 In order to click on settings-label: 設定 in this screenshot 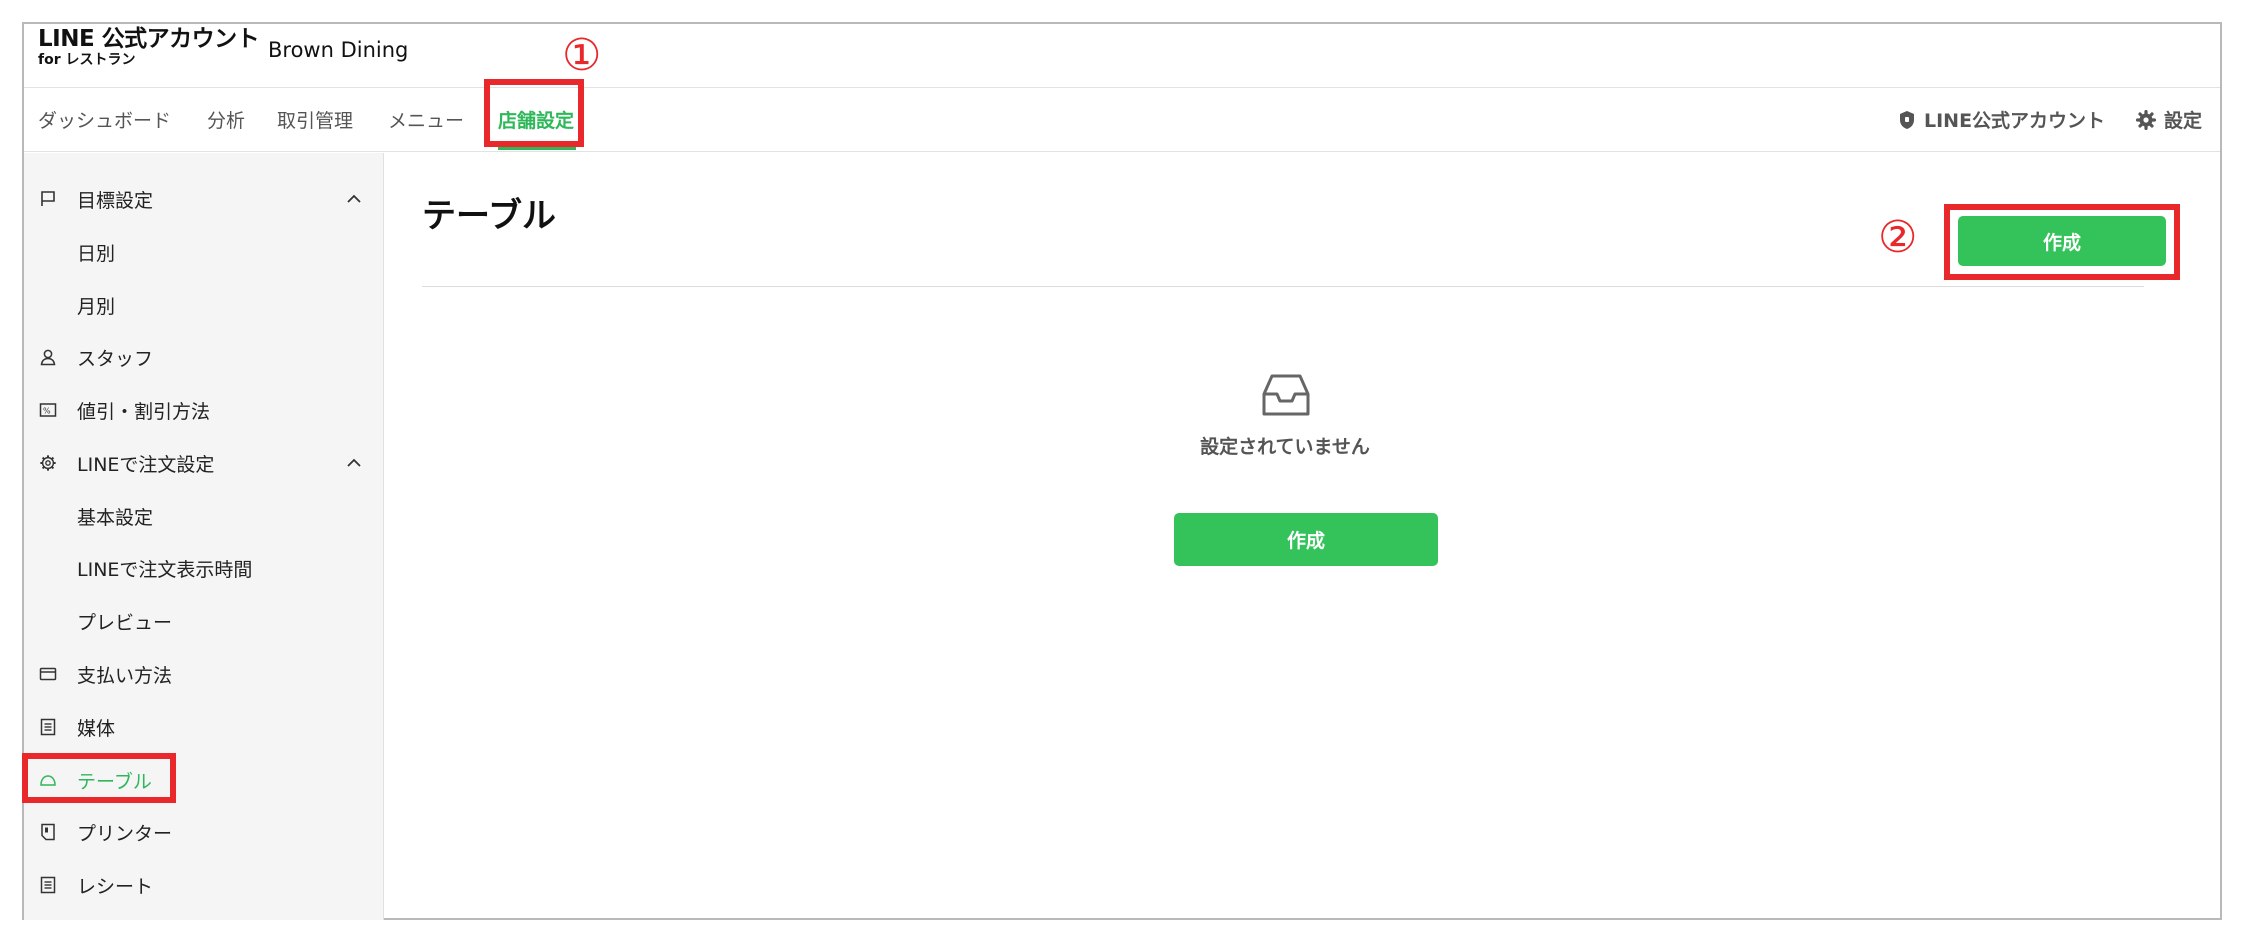, I will do `click(2183, 121)`.